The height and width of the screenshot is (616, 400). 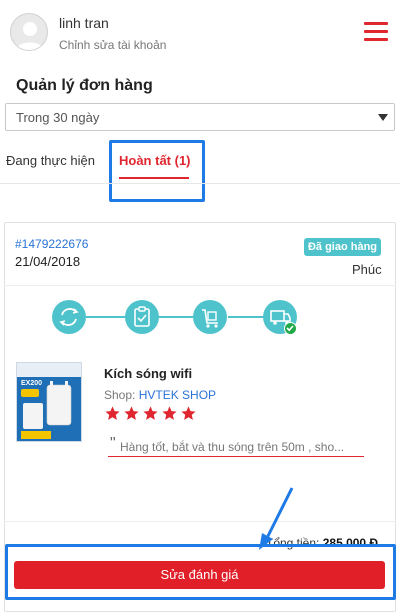 I want to click on shop-label: Shop: HVTEK SHOP, so click(x=160, y=395).